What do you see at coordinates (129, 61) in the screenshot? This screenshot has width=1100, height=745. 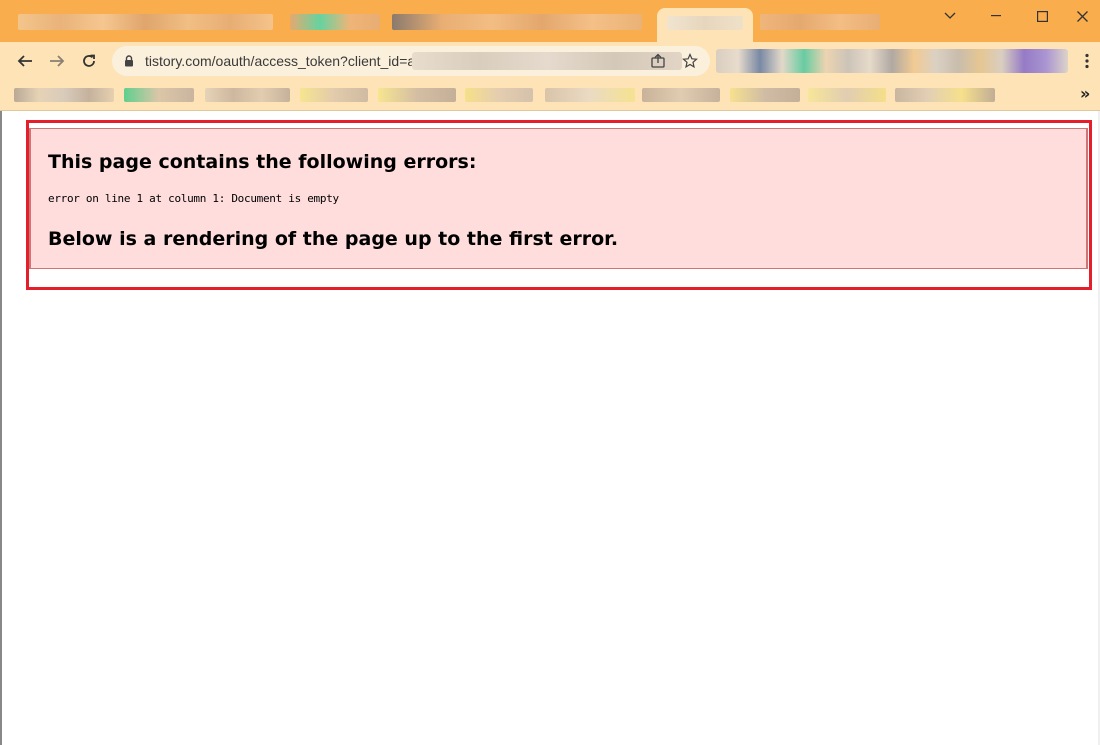 I see `lock-icon` at bounding box center [129, 61].